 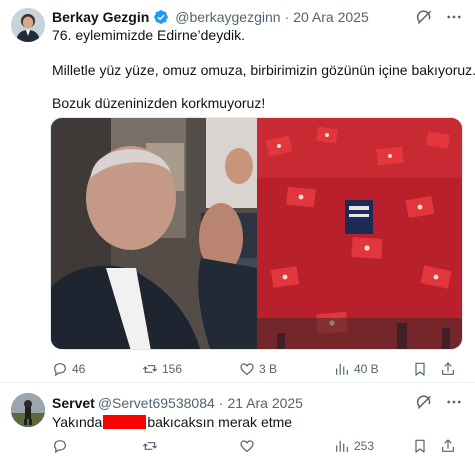 What do you see at coordinates (156, 403) in the screenshot?
I see `reply-author-handle: @Servet69538084` at bounding box center [156, 403].